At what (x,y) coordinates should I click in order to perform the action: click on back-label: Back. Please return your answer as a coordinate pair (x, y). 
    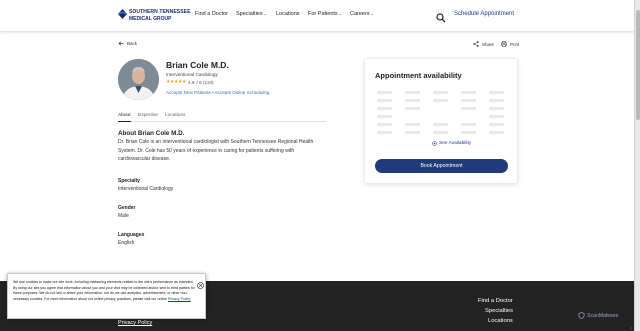
    Looking at the image, I should click on (132, 43).